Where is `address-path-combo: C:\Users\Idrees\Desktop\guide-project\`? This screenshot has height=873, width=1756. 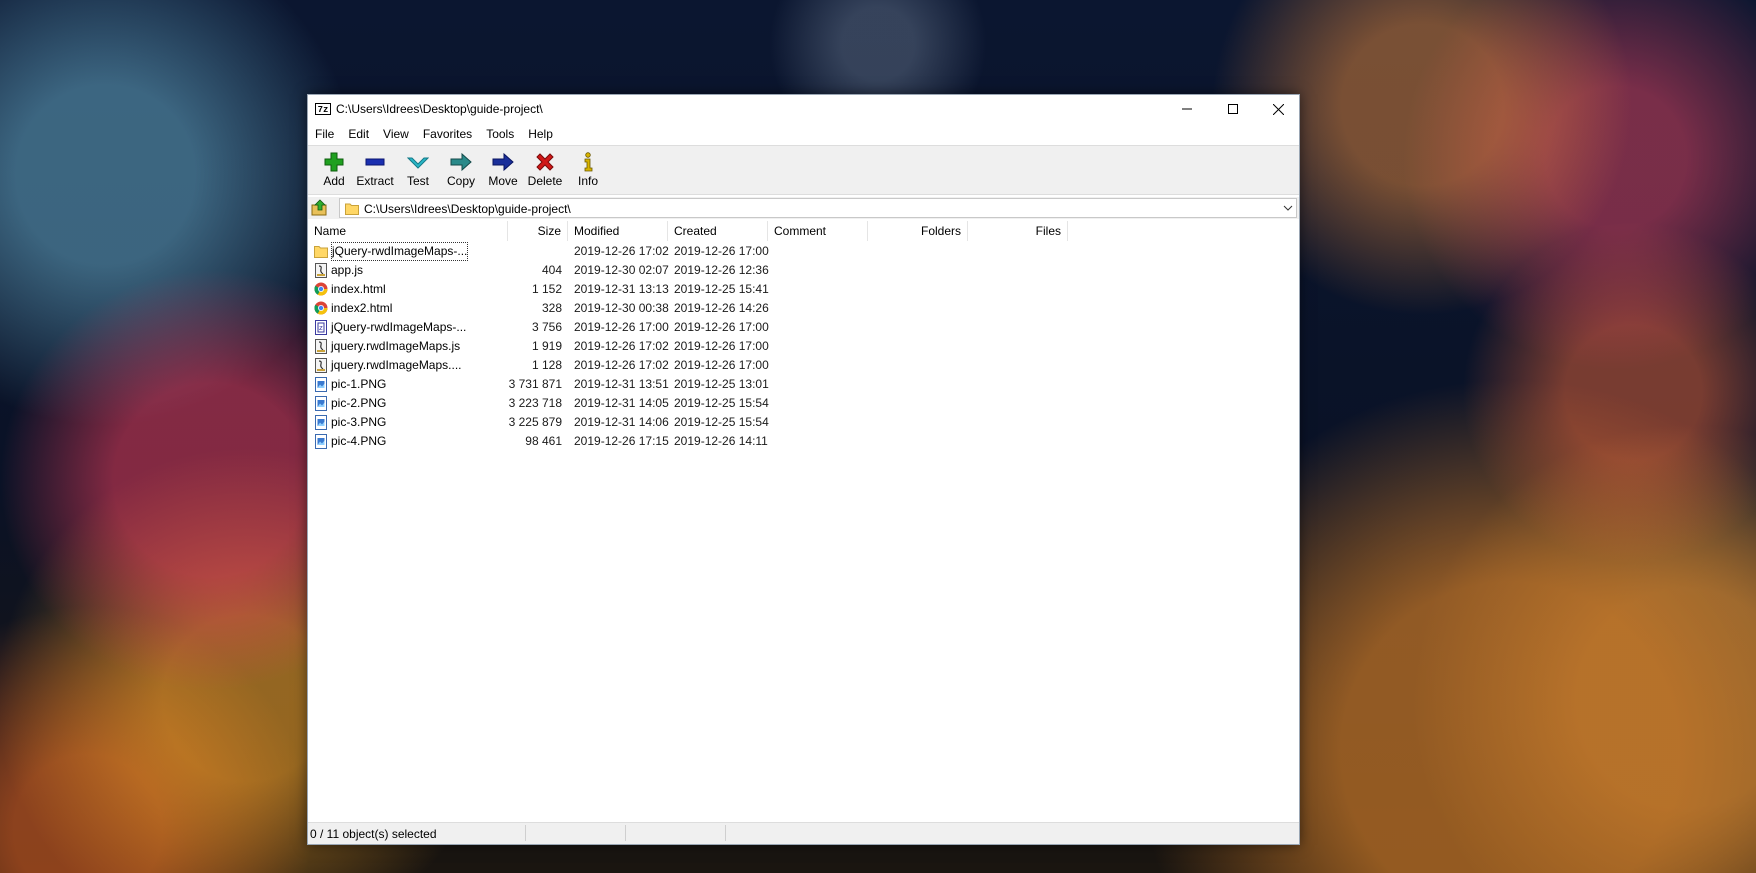 address-path-combo: C:\Users\Idrees\Desktop\guide-project\ is located at coordinates (818, 208).